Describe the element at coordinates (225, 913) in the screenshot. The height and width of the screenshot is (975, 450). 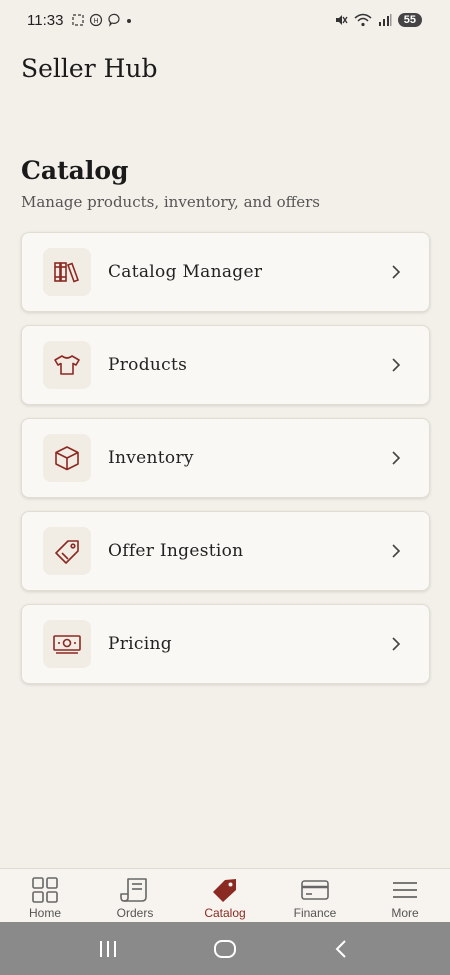
I see `nav-catalog-label: Catalog` at that location.